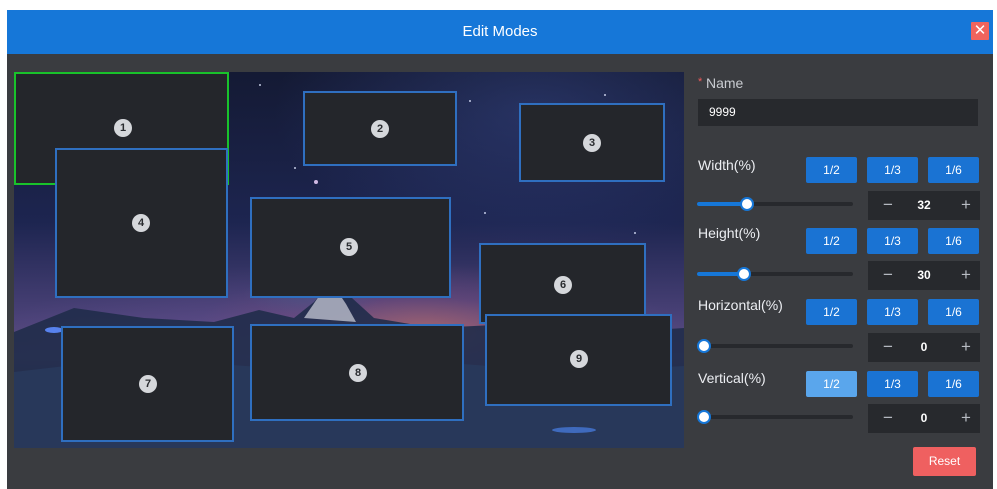  I want to click on width-value: 32, so click(924, 205).